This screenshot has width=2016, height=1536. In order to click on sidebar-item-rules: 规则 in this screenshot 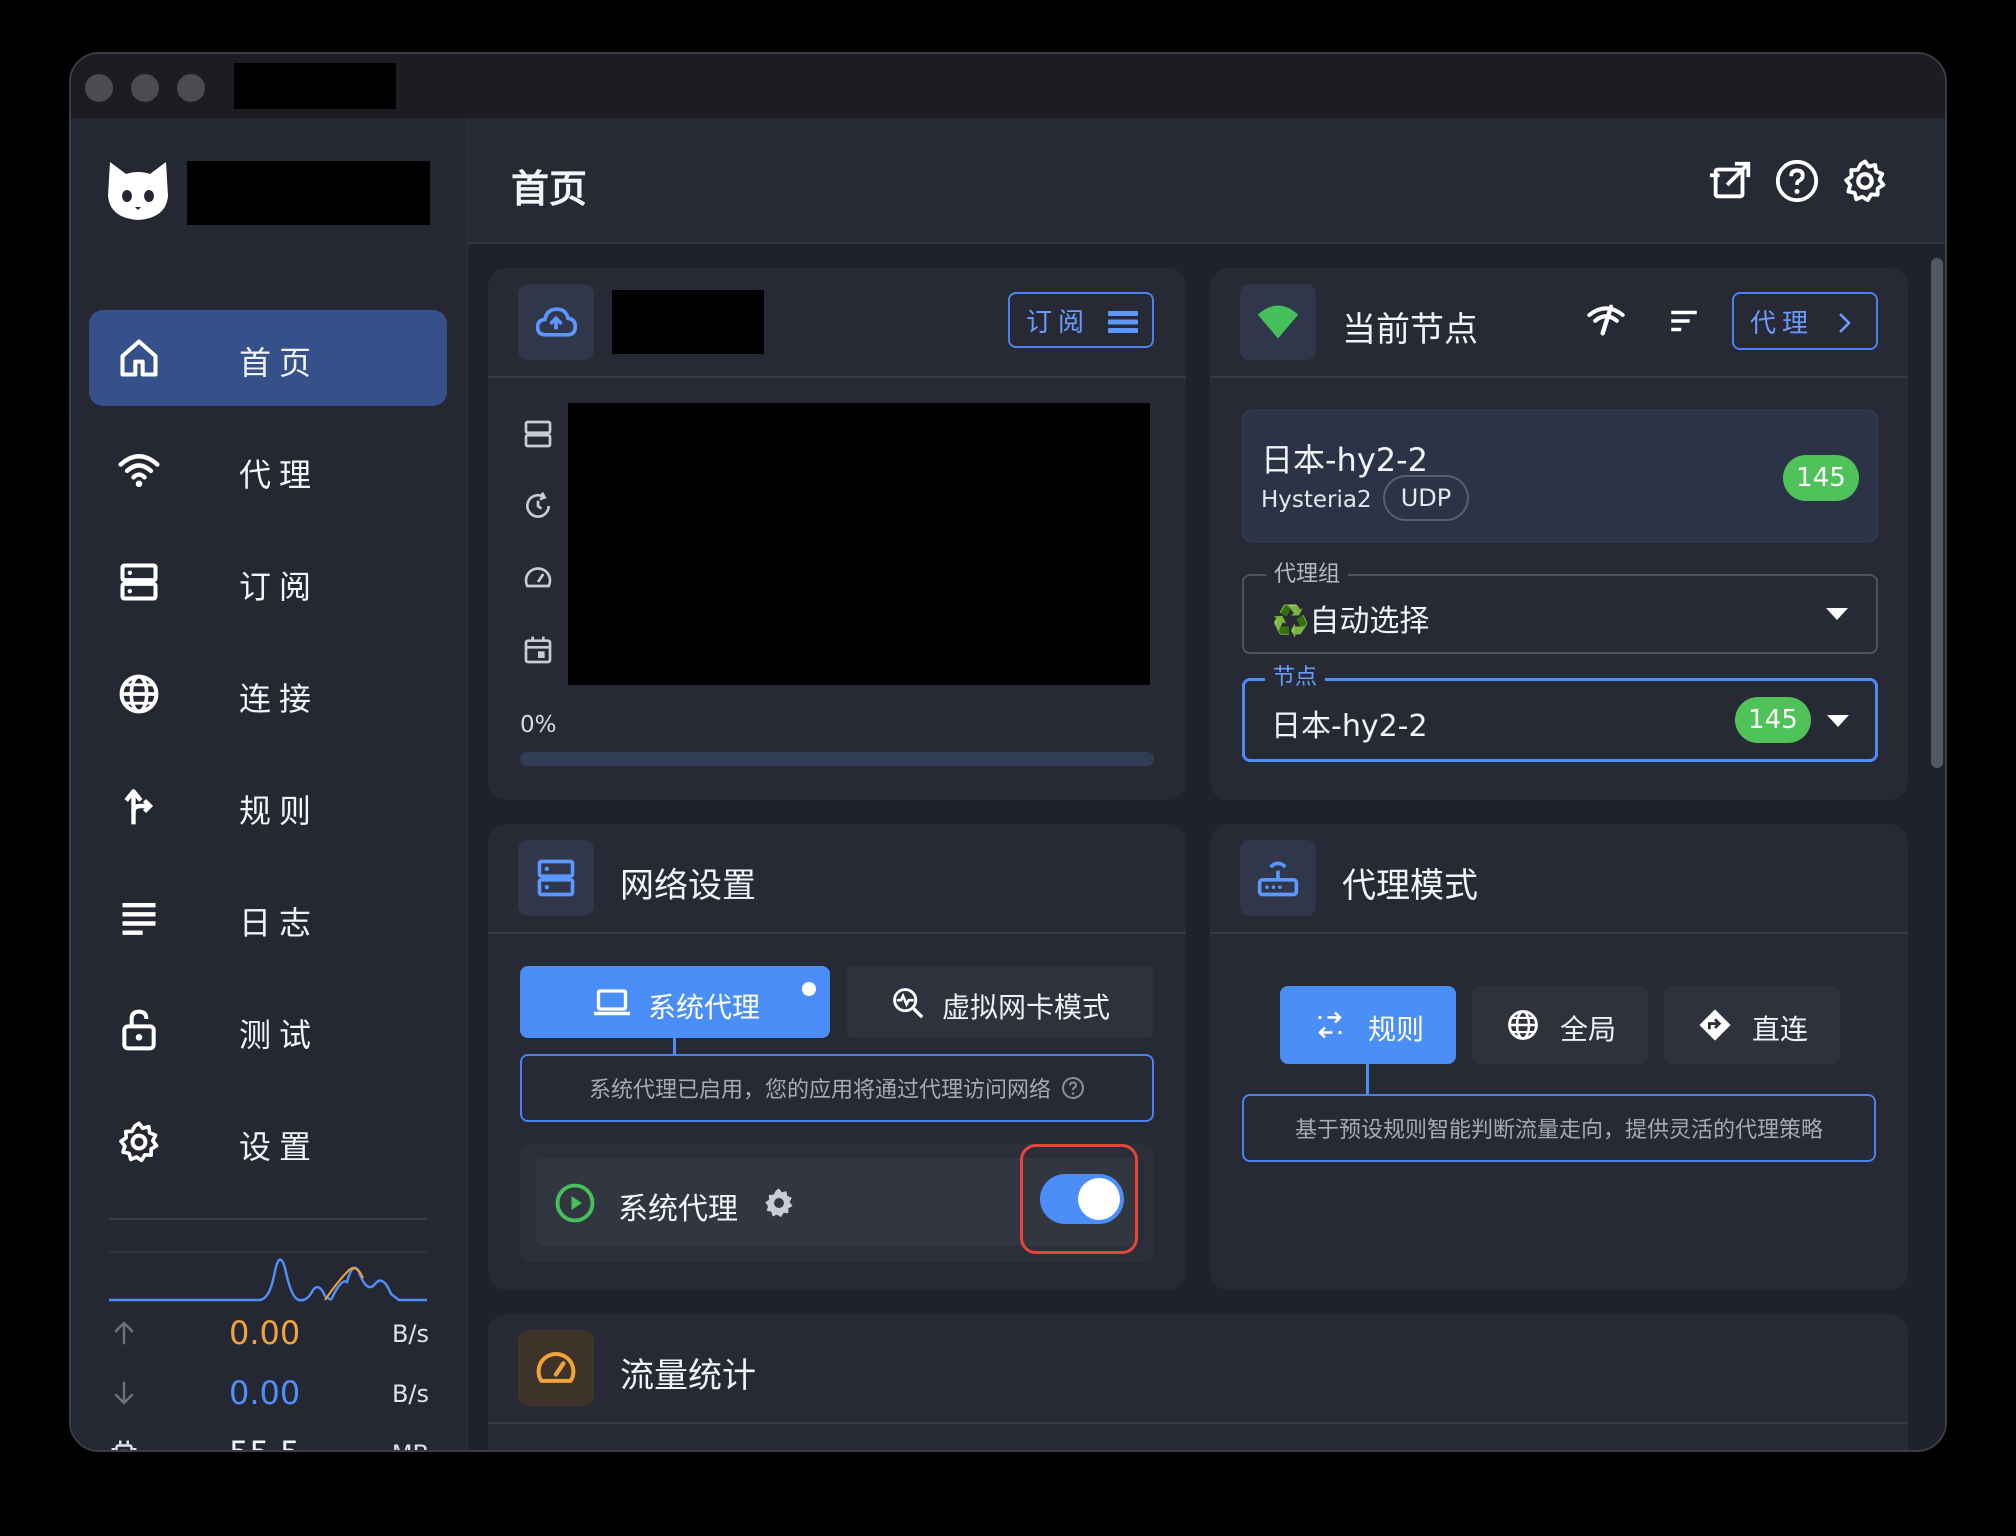, I will do `click(268, 806)`.